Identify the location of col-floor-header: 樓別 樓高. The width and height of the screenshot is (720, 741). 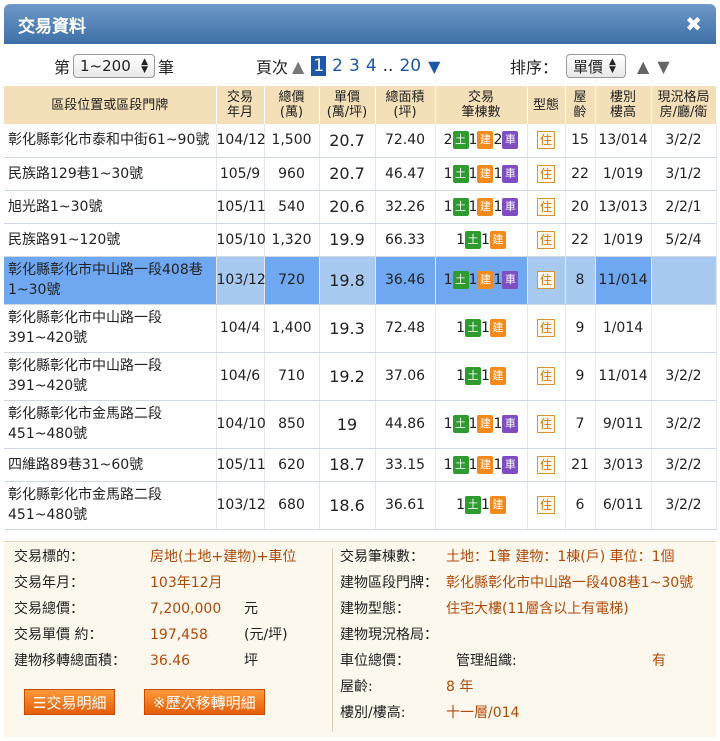
(623, 105).